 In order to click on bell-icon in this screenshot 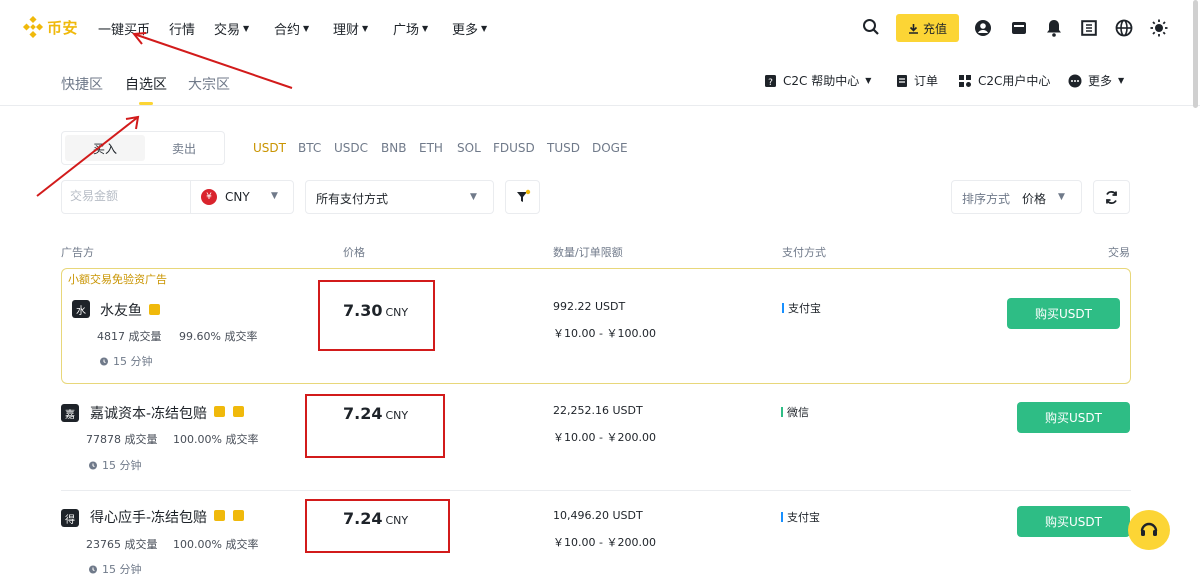, I will do `click(1054, 28)`.